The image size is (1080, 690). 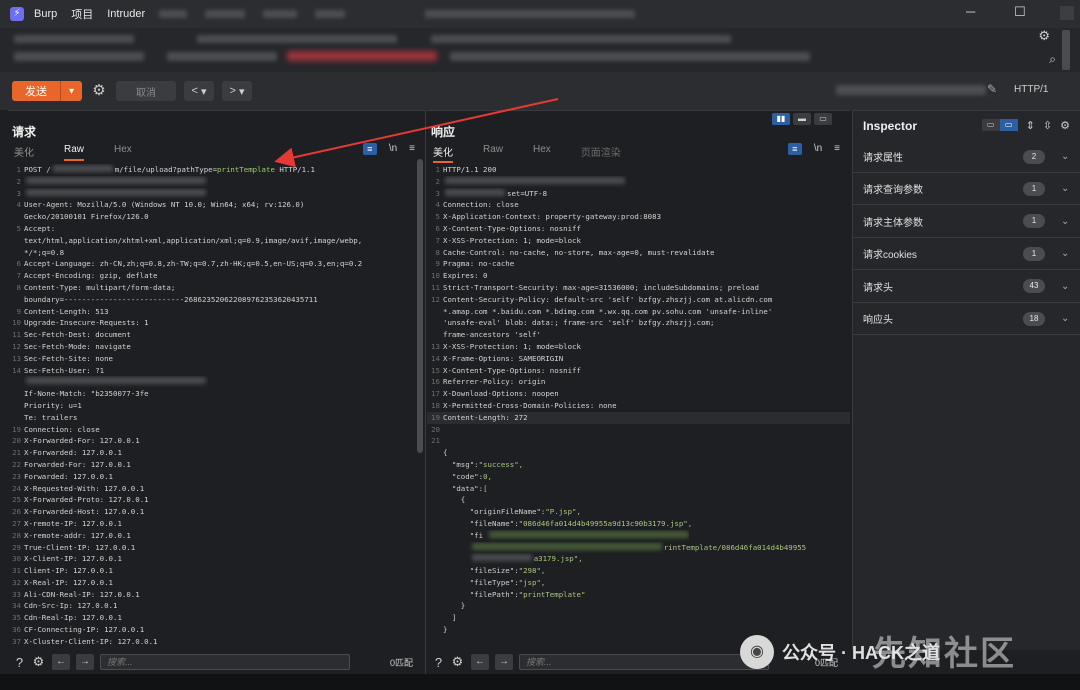 I want to click on inspector-row: 请求查询参数 1 ⌄, so click(x=966, y=189).